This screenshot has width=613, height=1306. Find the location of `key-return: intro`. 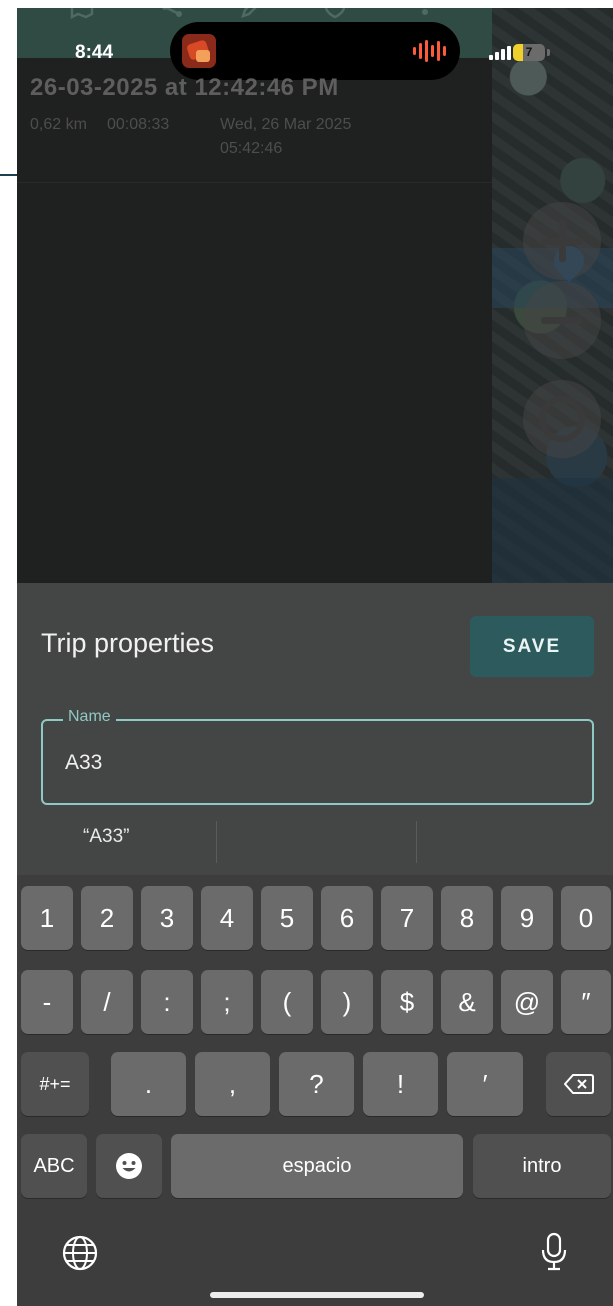

key-return: intro is located at coordinates (542, 1166).